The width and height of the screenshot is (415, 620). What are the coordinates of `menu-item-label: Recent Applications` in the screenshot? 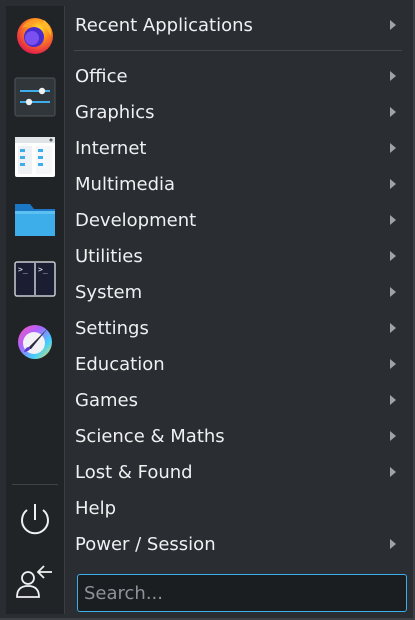 It's located at (164, 25).